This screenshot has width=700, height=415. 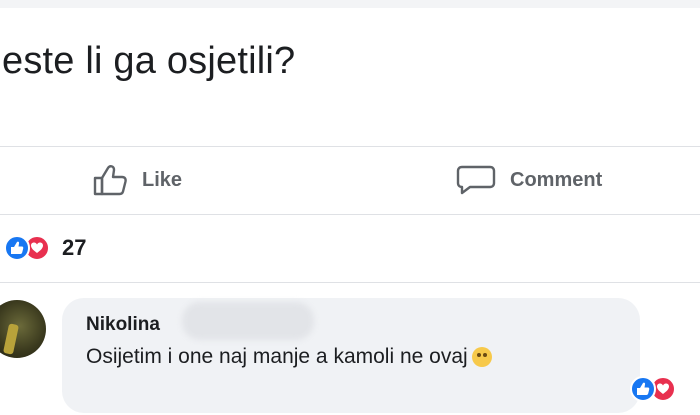 What do you see at coordinates (11, 339) in the screenshot?
I see `avatar-detail` at bounding box center [11, 339].